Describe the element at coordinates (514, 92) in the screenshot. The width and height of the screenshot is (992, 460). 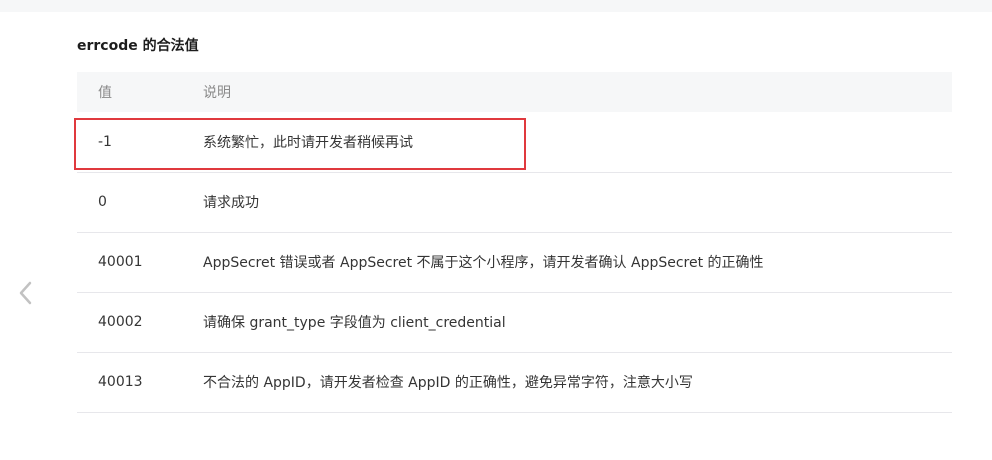
I see `table-header-row: 值 说明` at that location.